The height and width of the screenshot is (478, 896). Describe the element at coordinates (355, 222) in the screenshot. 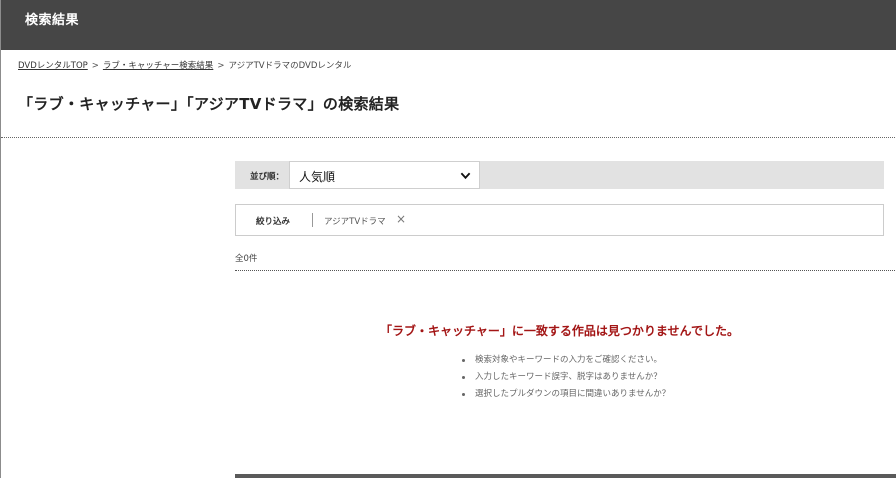

I see `filter-tag-asian-tv-drama: アジアTVドラマ` at that location.